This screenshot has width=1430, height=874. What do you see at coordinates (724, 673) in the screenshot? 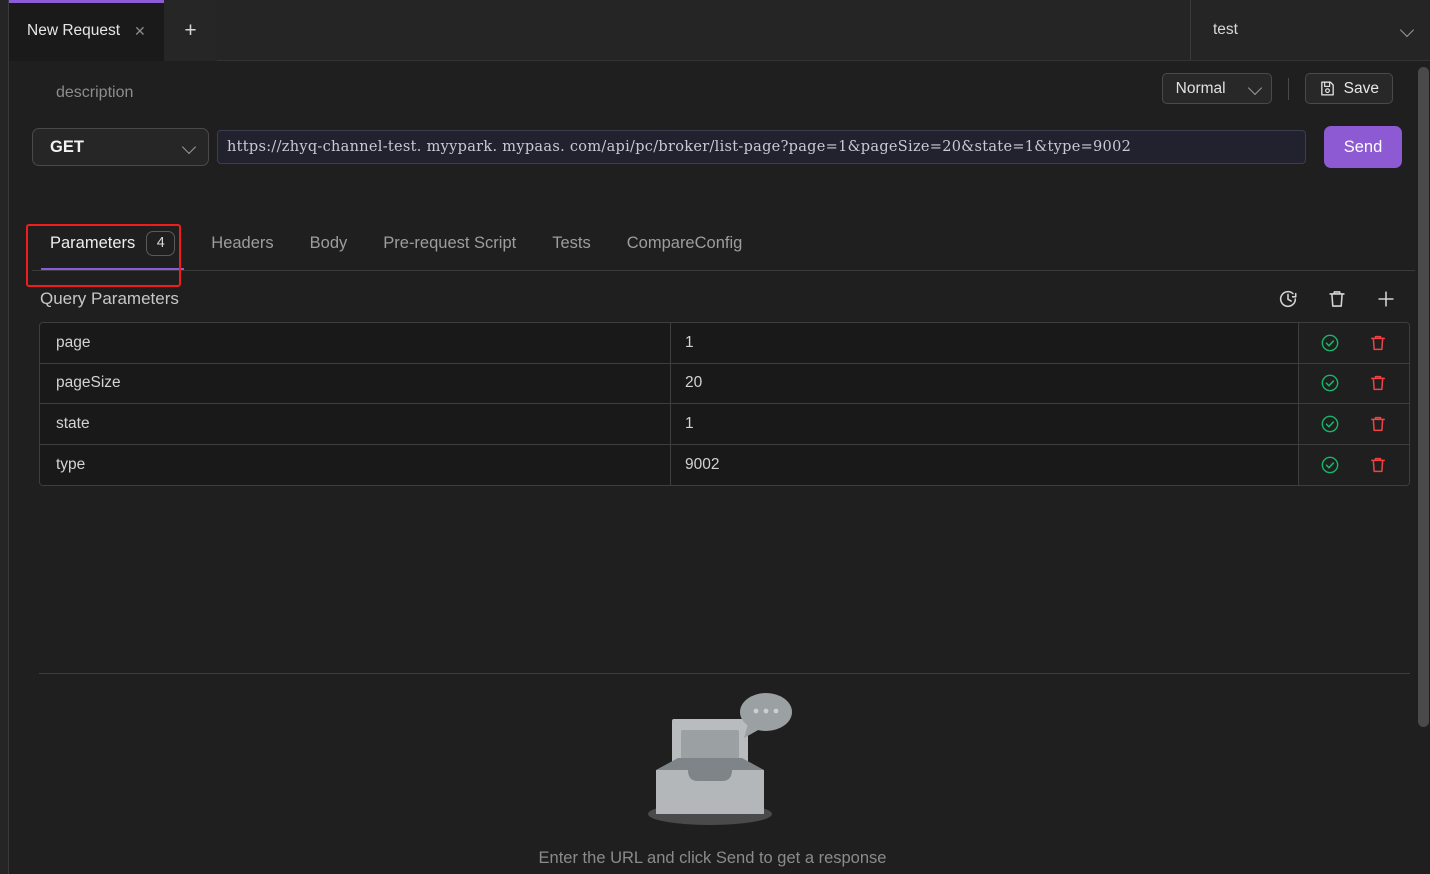
I see `response-divider` at bounding box center [724, 673].